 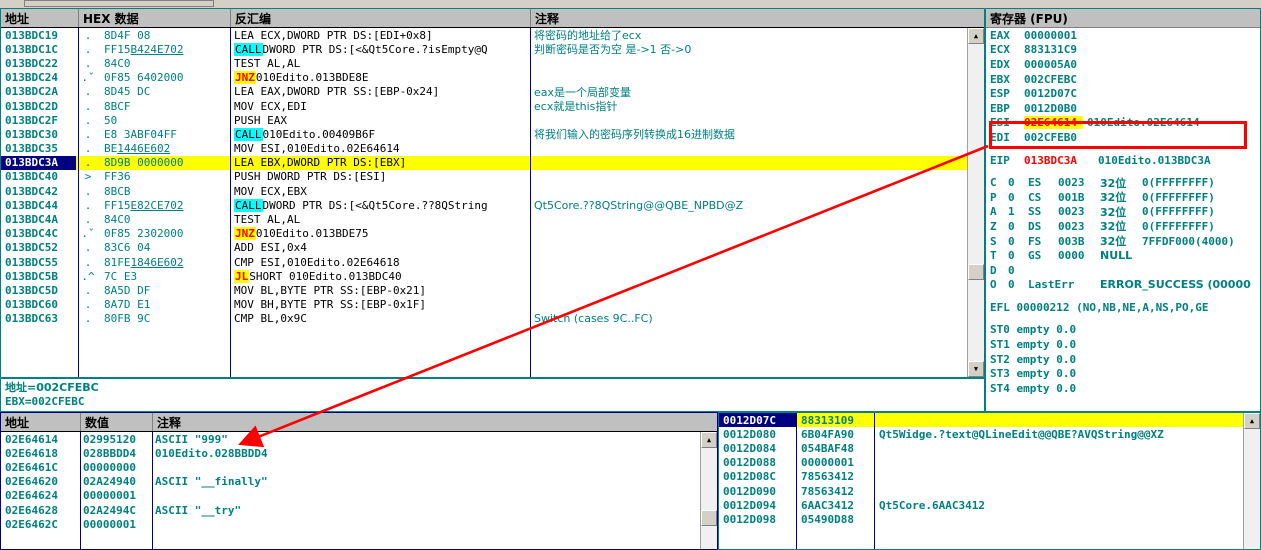 I want to click on dump-row: 02E64624 00000001, so click(x=359, y=496).